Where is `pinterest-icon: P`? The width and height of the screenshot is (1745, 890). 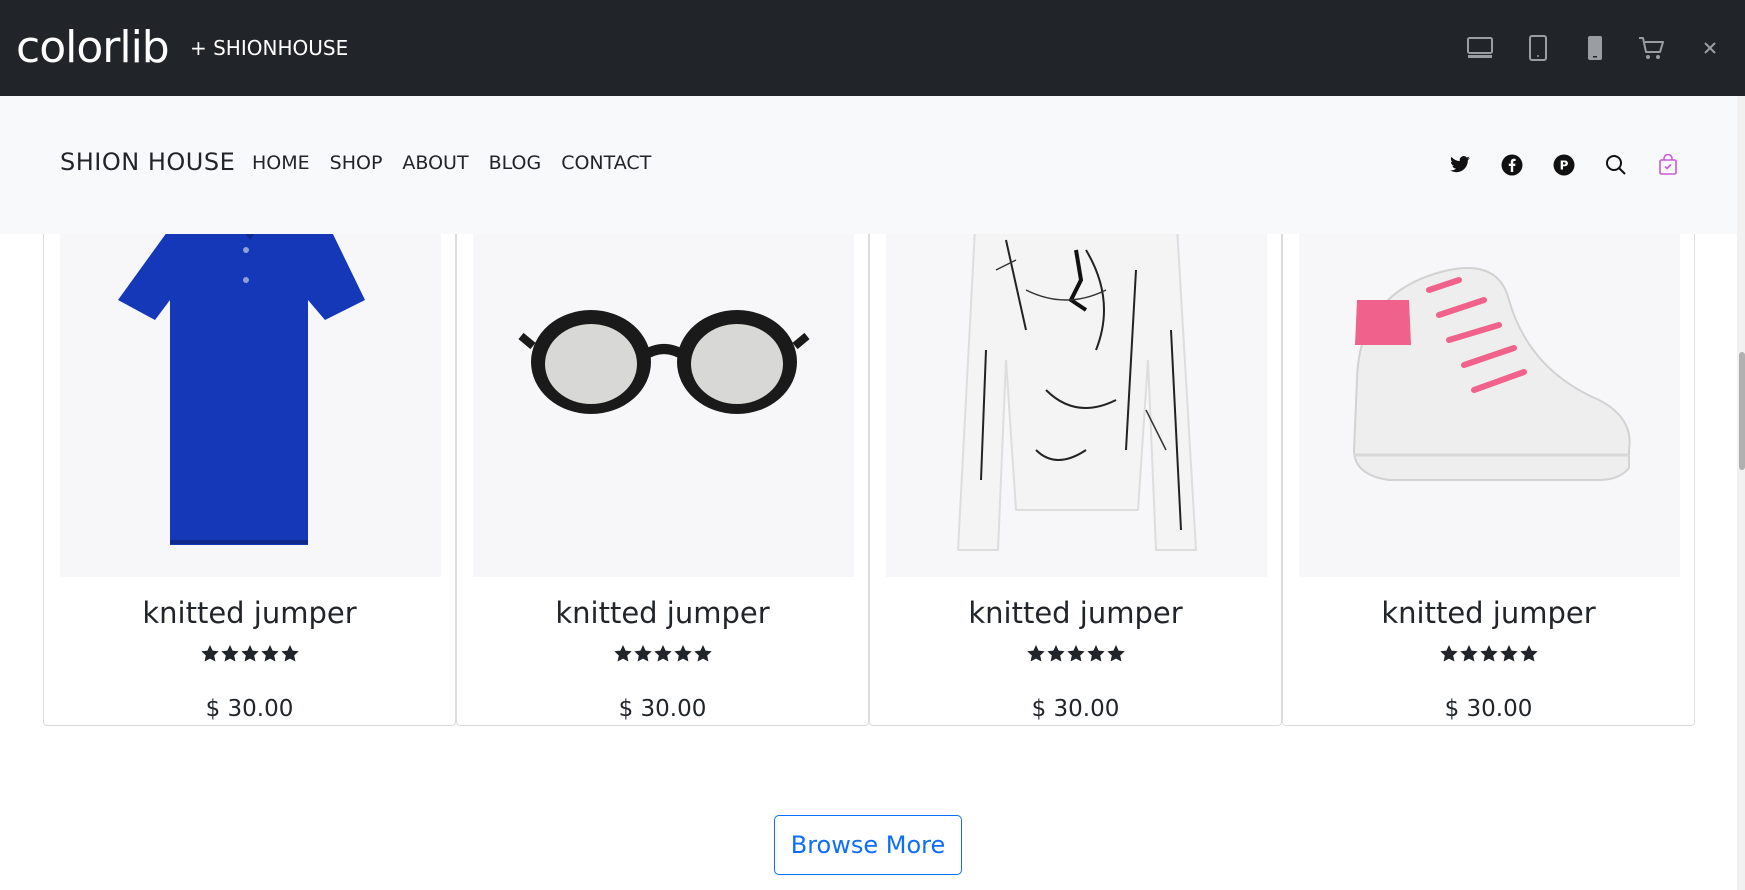 pinterest-icon: P is located at coordinates (1564, 165).